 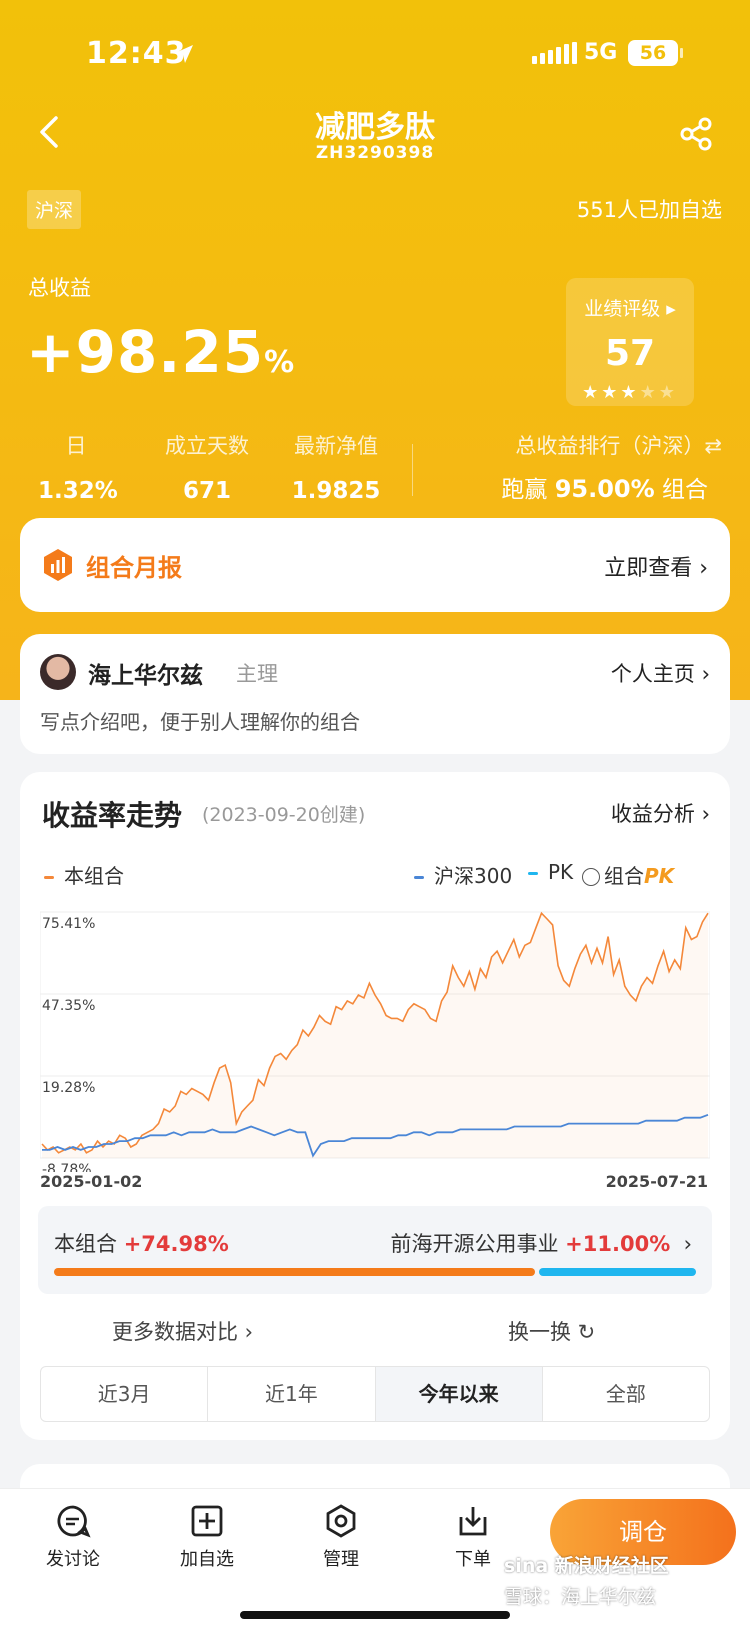 I want to click on rating-label: 业绩评级 ▸, so click(x=630, y=309).